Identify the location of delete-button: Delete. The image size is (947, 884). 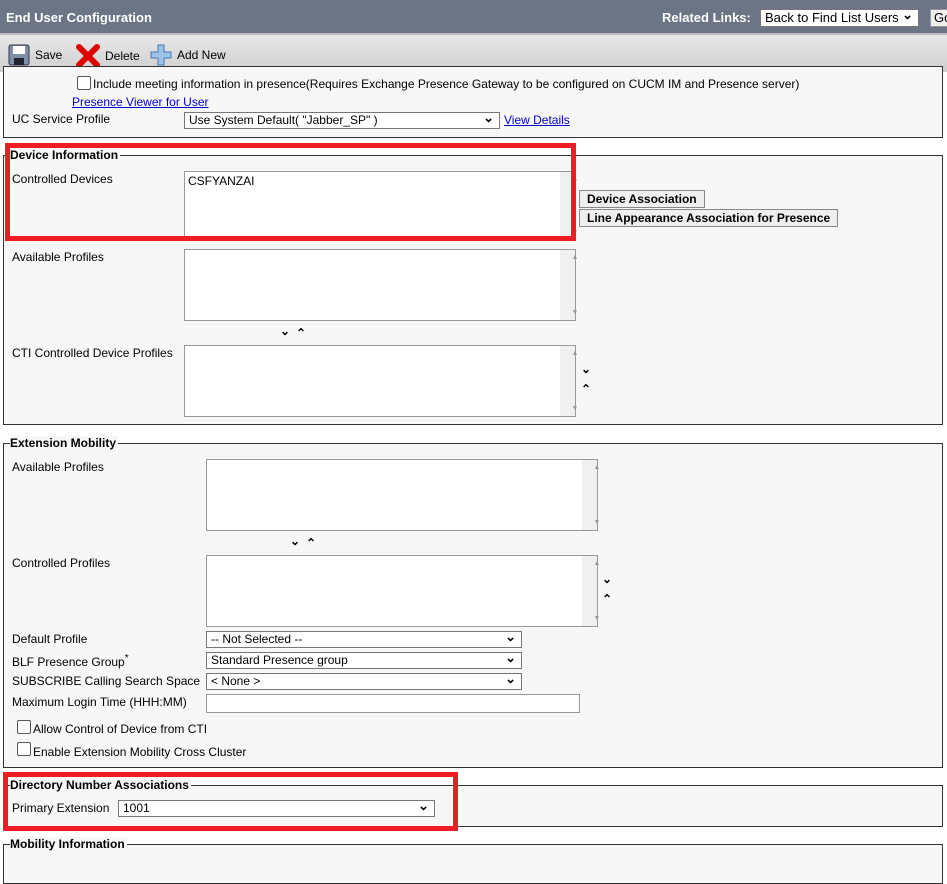
(108, 56).